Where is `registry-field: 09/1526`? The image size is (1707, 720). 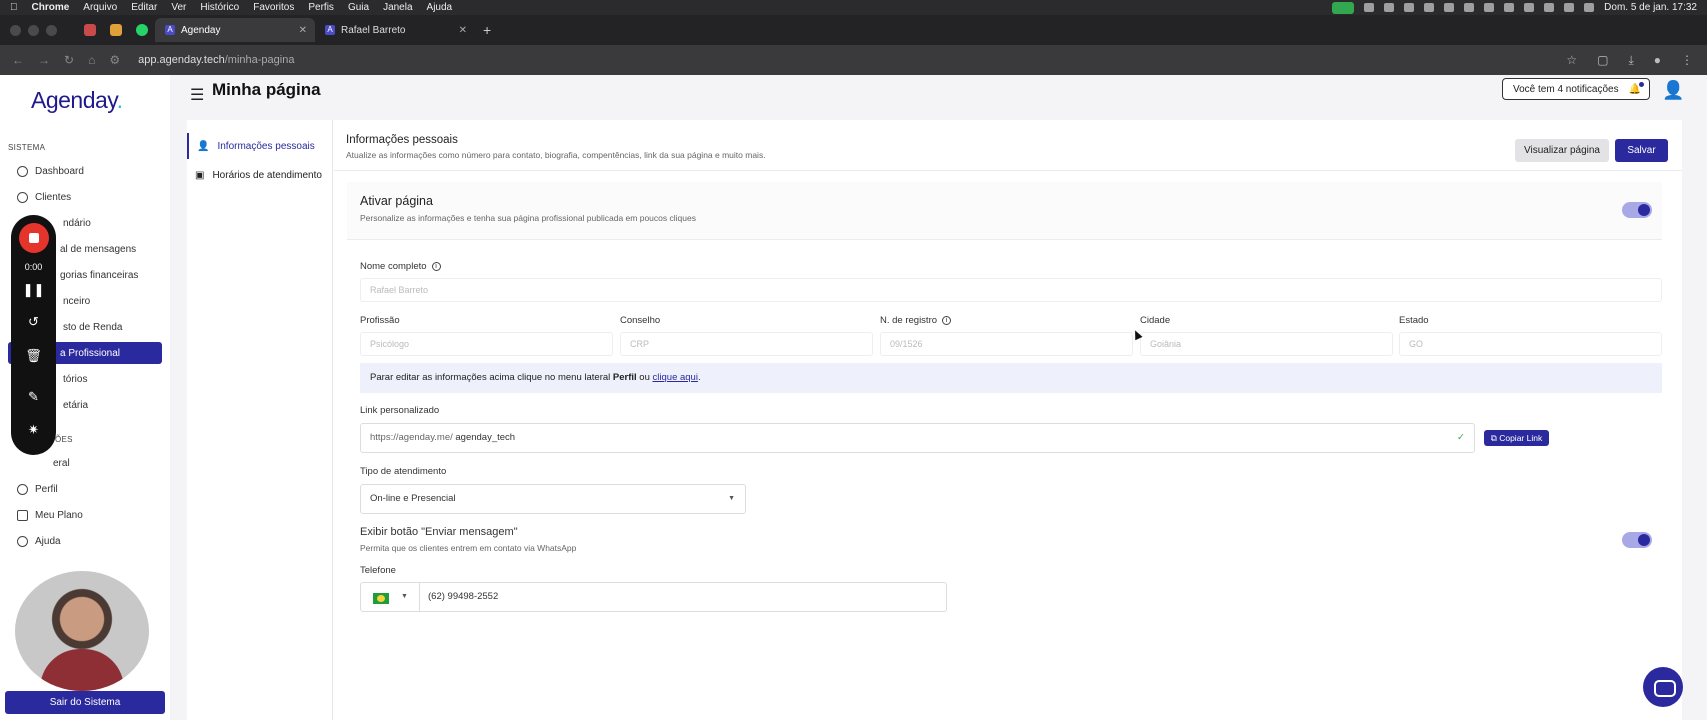 registry-field: 09/1526 is located at coordinates (1006, 344).